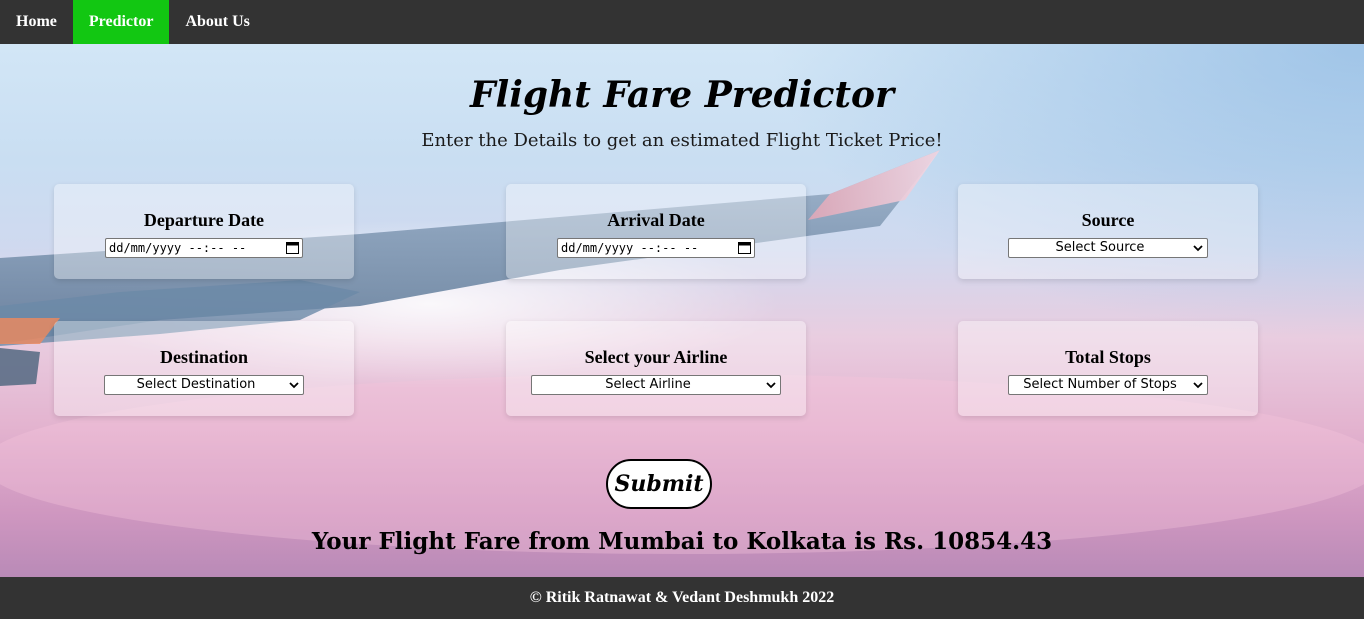 The image size is (1364, 619). What do you see at coordinates (656, 231) in the screenshot?
I see `arrival-date-card: Arrival Date dd/mm/yyyy --:-- --` at bounding box center [656, 231].